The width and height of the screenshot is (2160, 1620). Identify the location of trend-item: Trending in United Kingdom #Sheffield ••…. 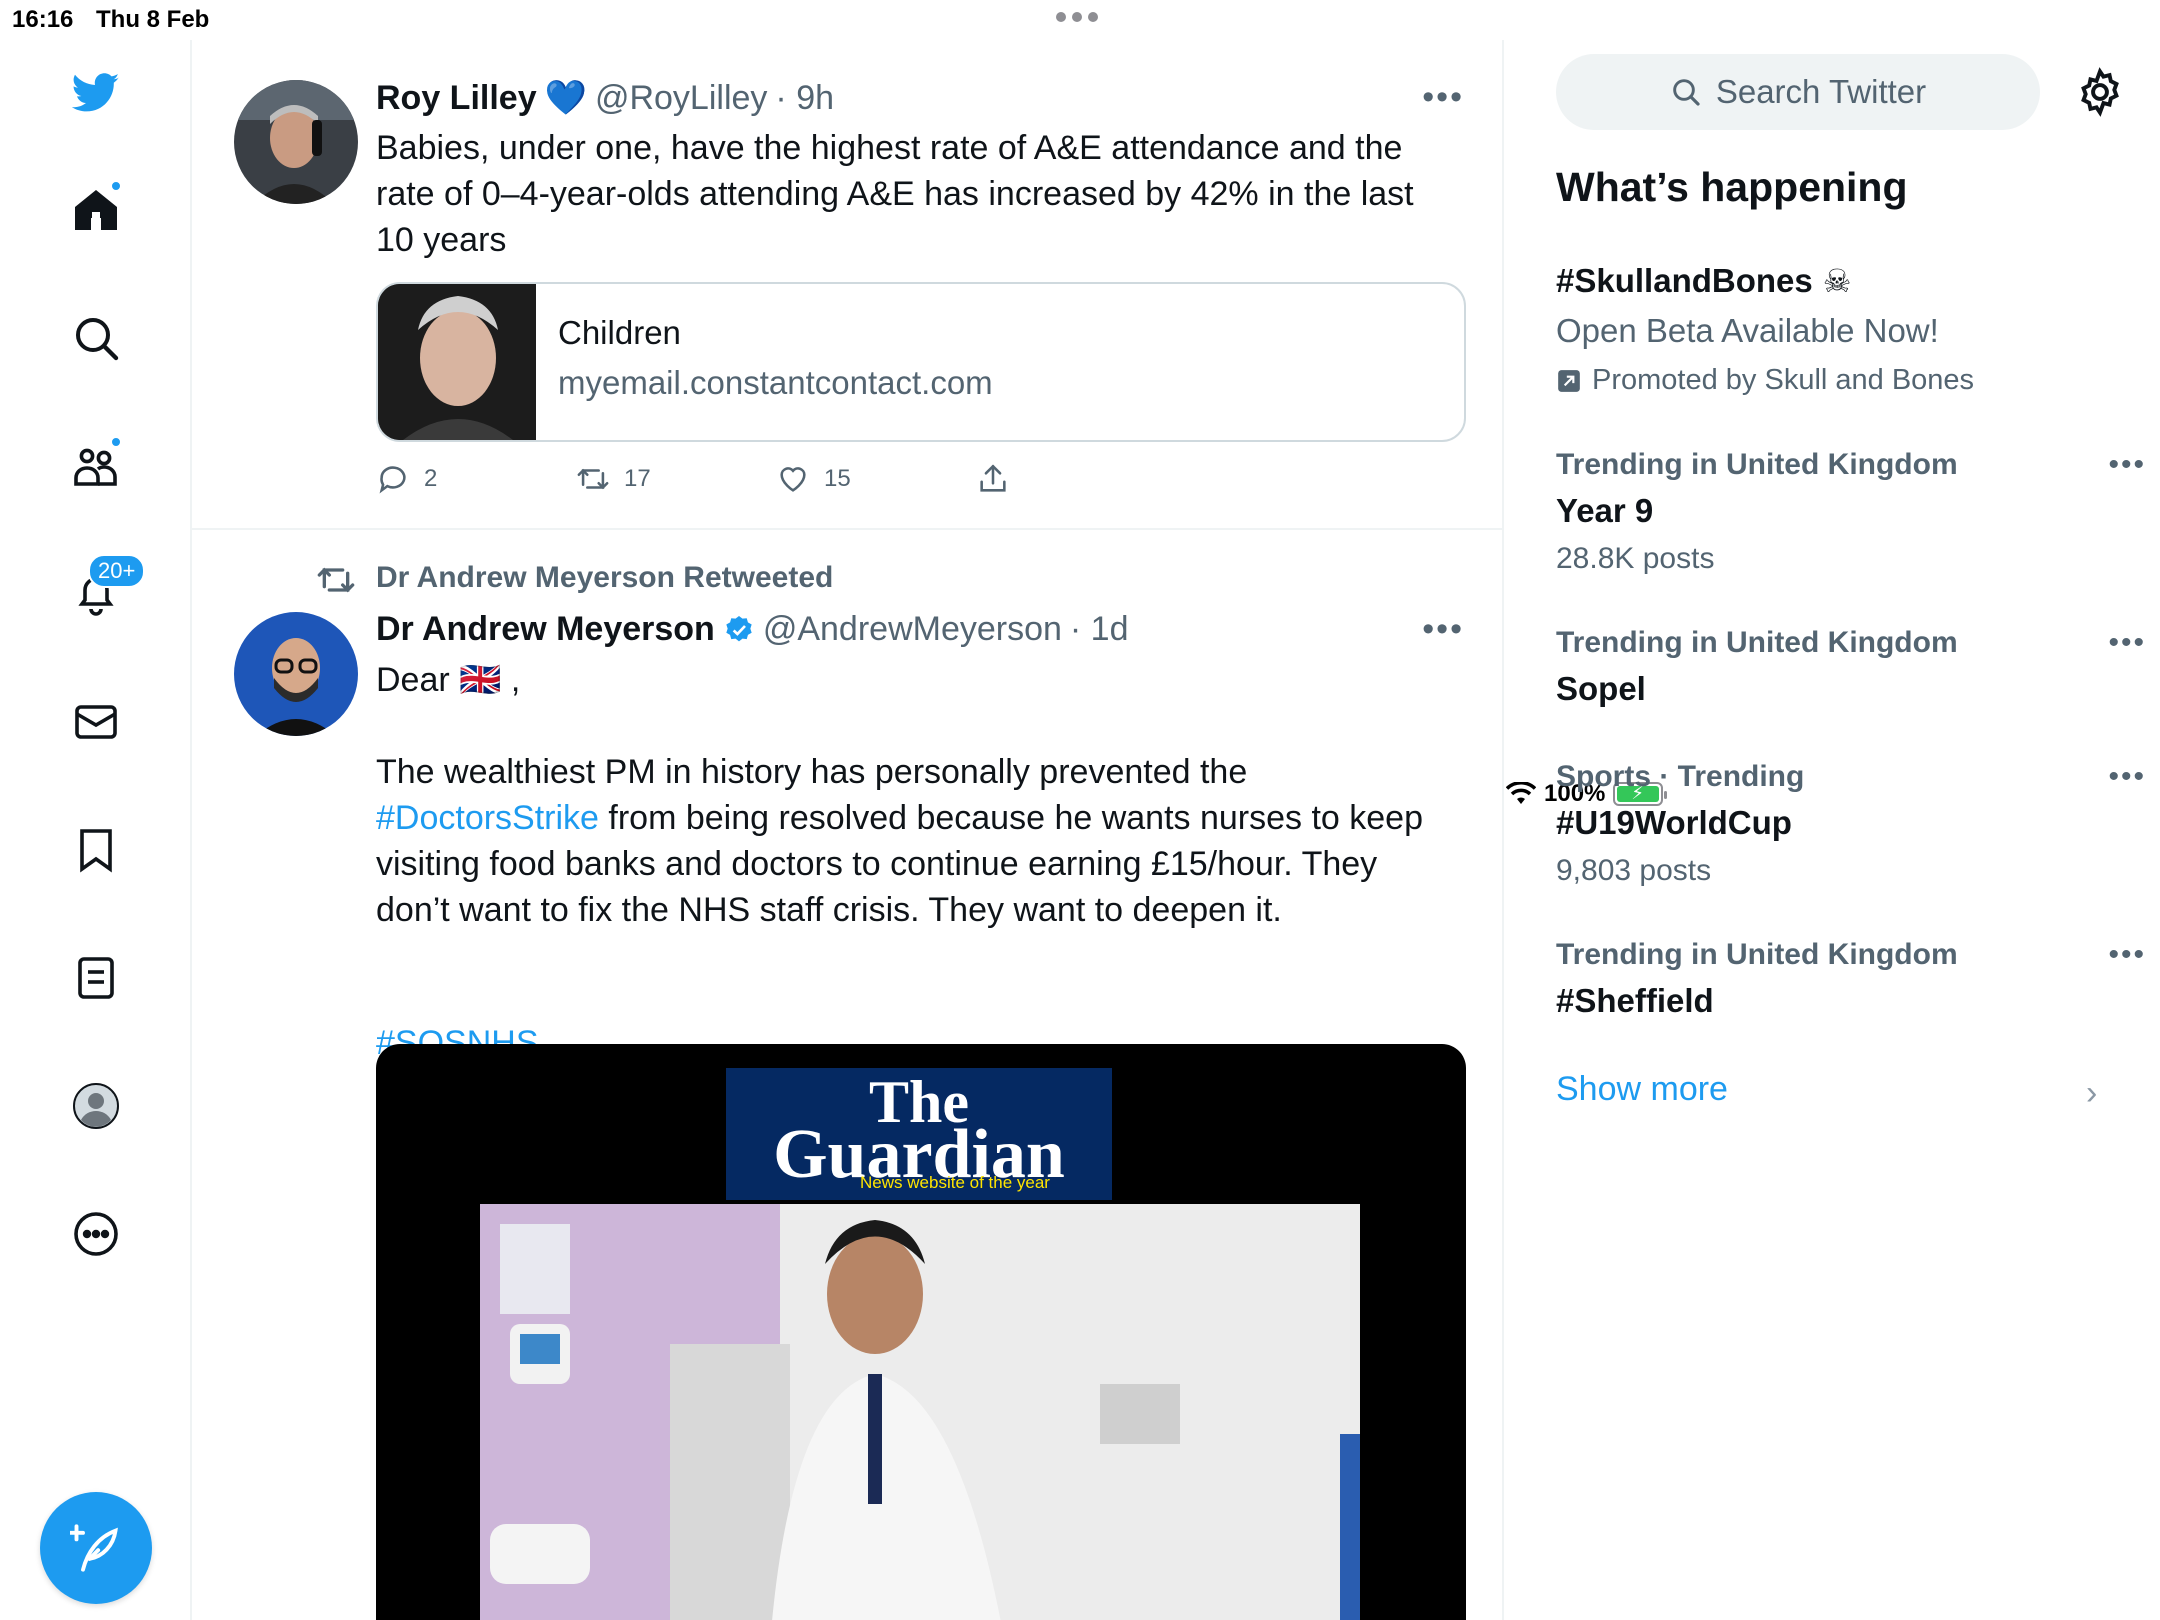
(1850, 979).